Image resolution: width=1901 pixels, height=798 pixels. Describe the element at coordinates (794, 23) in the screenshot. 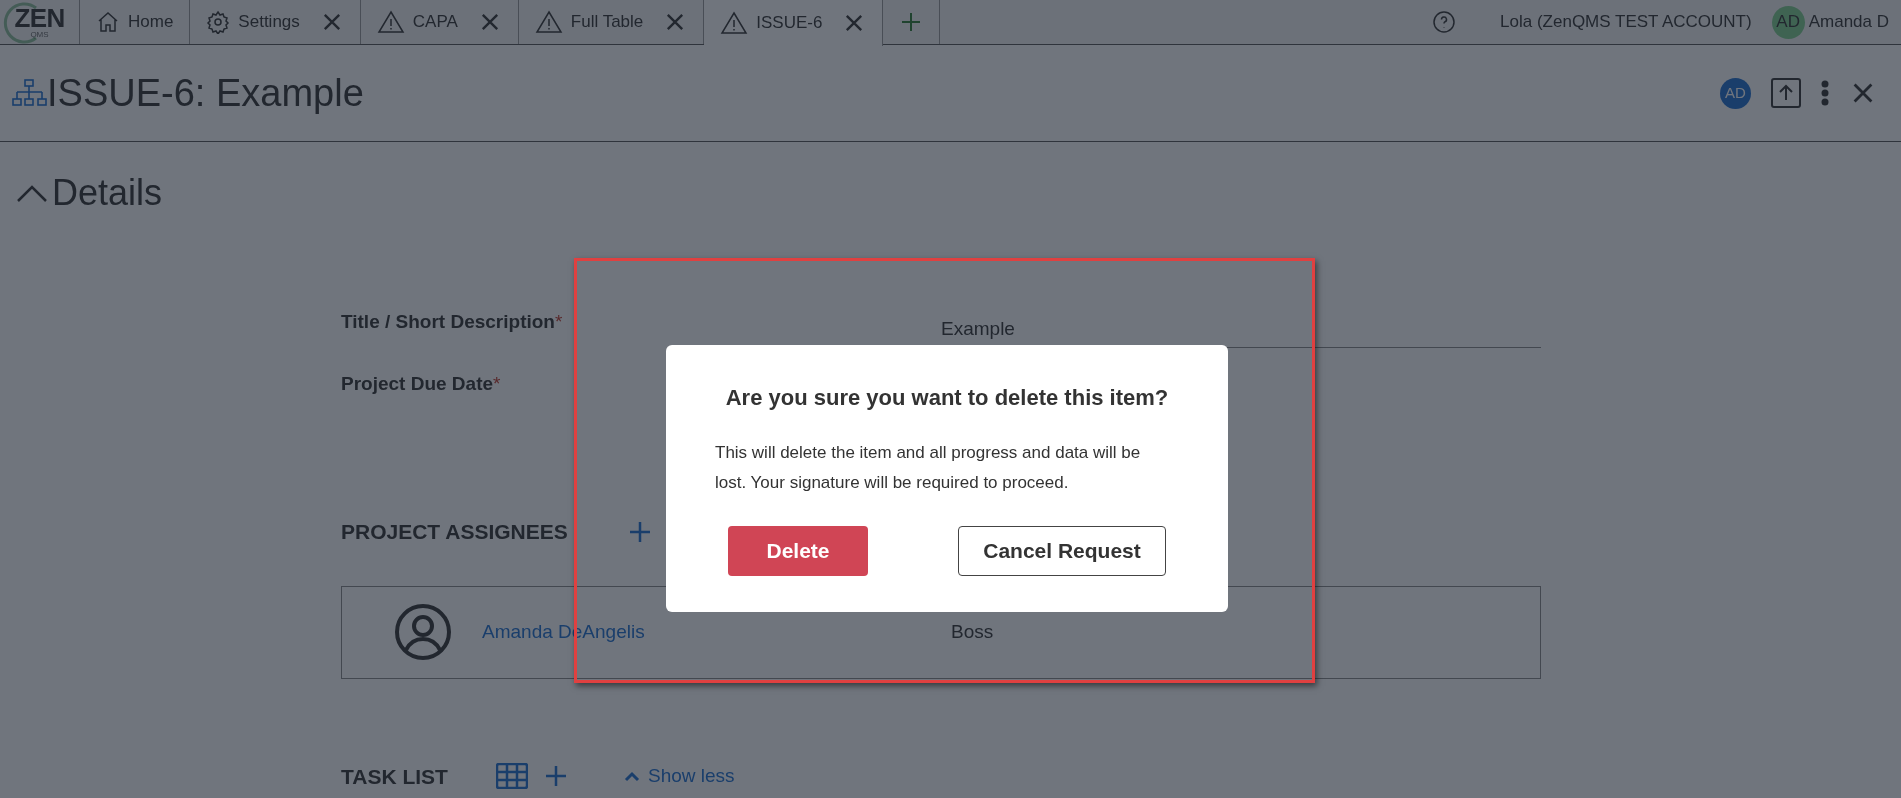

I see `tab: ISSUE-6` at that location.